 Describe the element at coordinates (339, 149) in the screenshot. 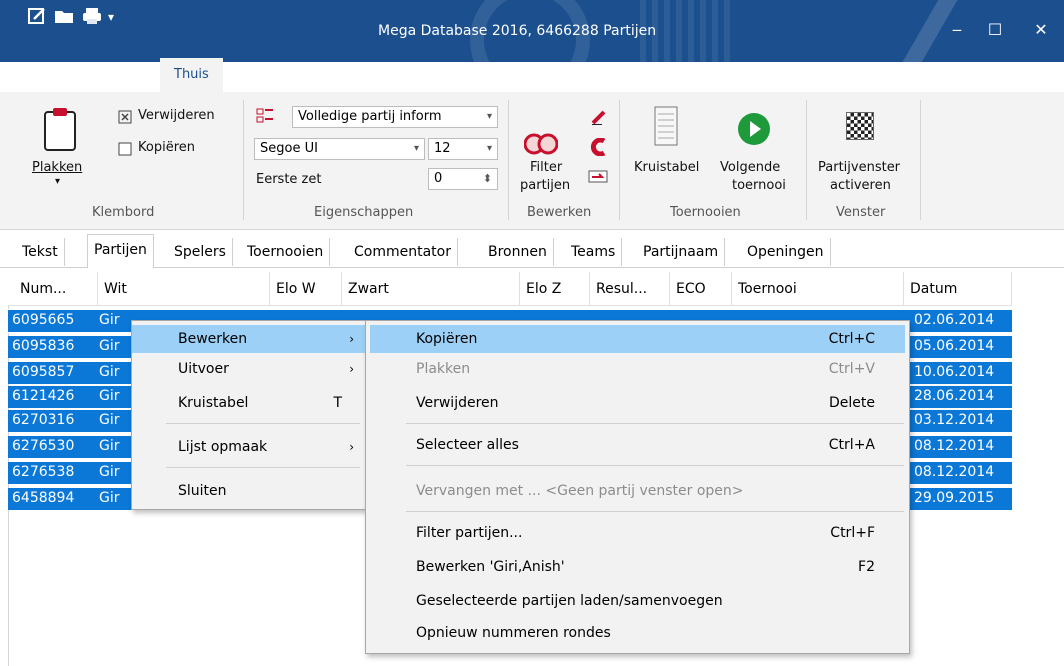

I see `font-select: Segoe UI ▾` at that location.